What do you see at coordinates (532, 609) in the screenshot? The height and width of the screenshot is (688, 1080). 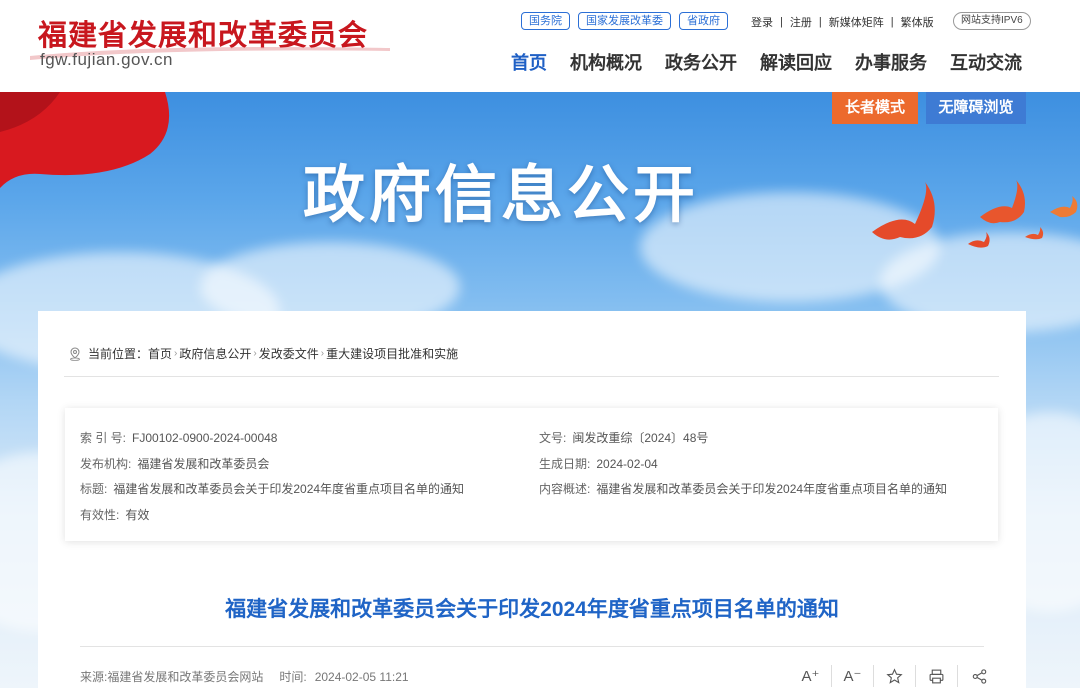 I see `article-title: 福建省发展和改革委员会关于印发2024年度省重点项目名单的通知` at bounding box center [532, 609].